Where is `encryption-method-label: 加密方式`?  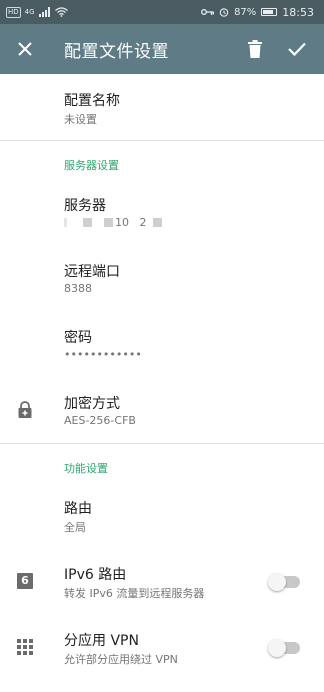 encryption-method-label: 加密方式 is located at coordinates (92, 404).